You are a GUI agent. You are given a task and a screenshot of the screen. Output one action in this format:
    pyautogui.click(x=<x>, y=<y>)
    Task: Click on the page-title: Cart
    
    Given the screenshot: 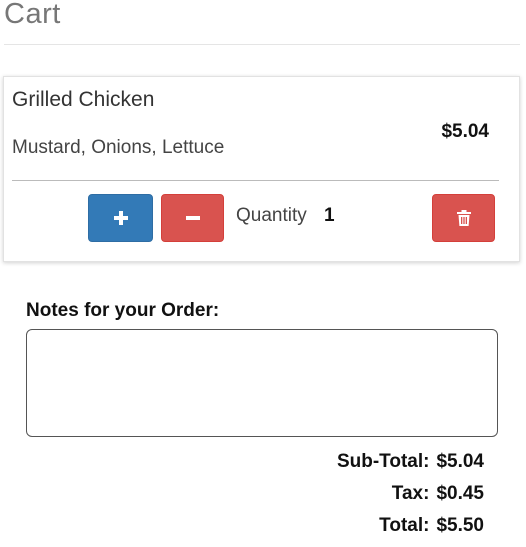 What is the action you would take?
    pyautogui.click(x=32, y=15)
    